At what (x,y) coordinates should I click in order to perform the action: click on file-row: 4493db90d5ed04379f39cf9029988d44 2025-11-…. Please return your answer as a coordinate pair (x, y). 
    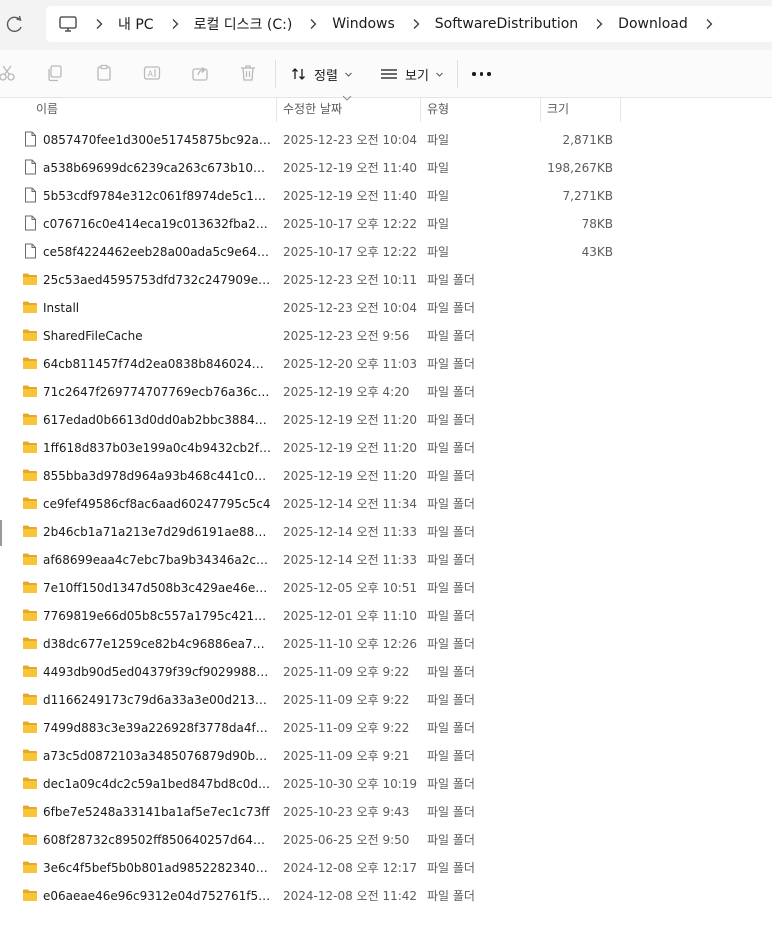
    Looking at the image, I should click on (386, 672).